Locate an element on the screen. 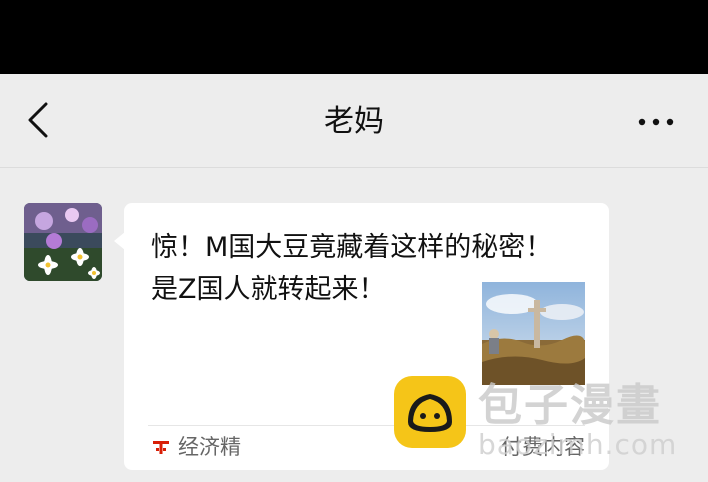  soybean-field-photo is located at coordinates (533, 333).